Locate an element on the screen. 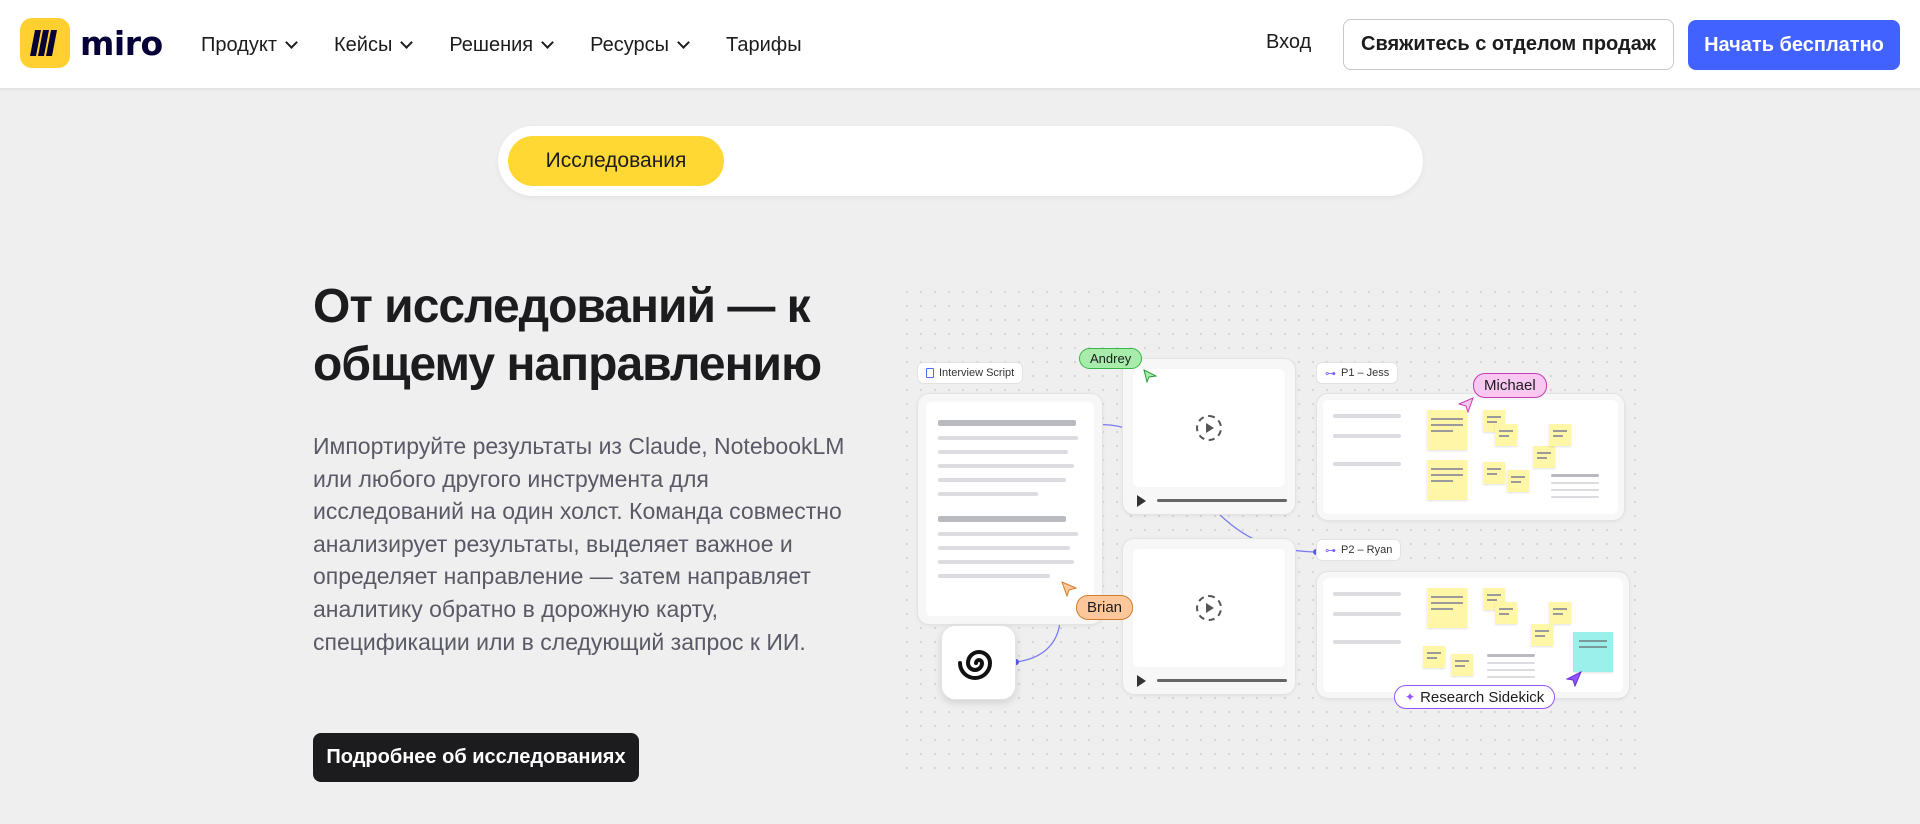 The image size is (1920, 824). sidekick-cursor-icon is located at coordinates (1574, 679).